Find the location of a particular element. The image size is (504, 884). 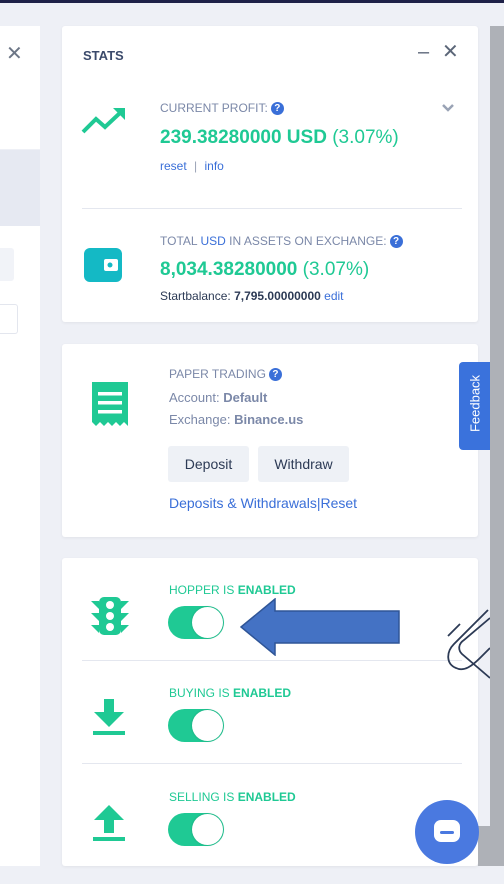

profit-links: reset | info is located at coordinates (192, 166).